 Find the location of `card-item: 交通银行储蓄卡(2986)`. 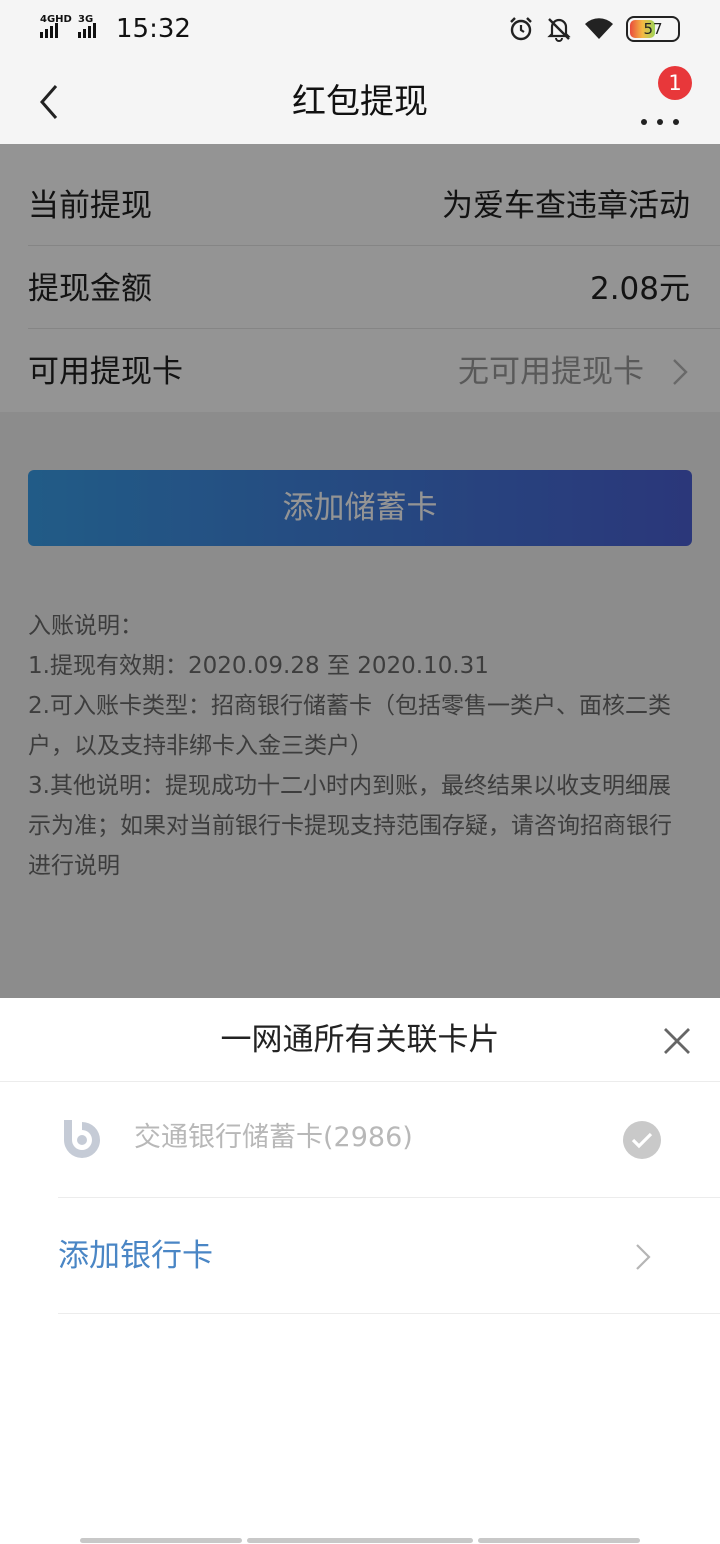

card-item: 交通银行储蓄卡(2986) is located at coordinates (389, 1140).